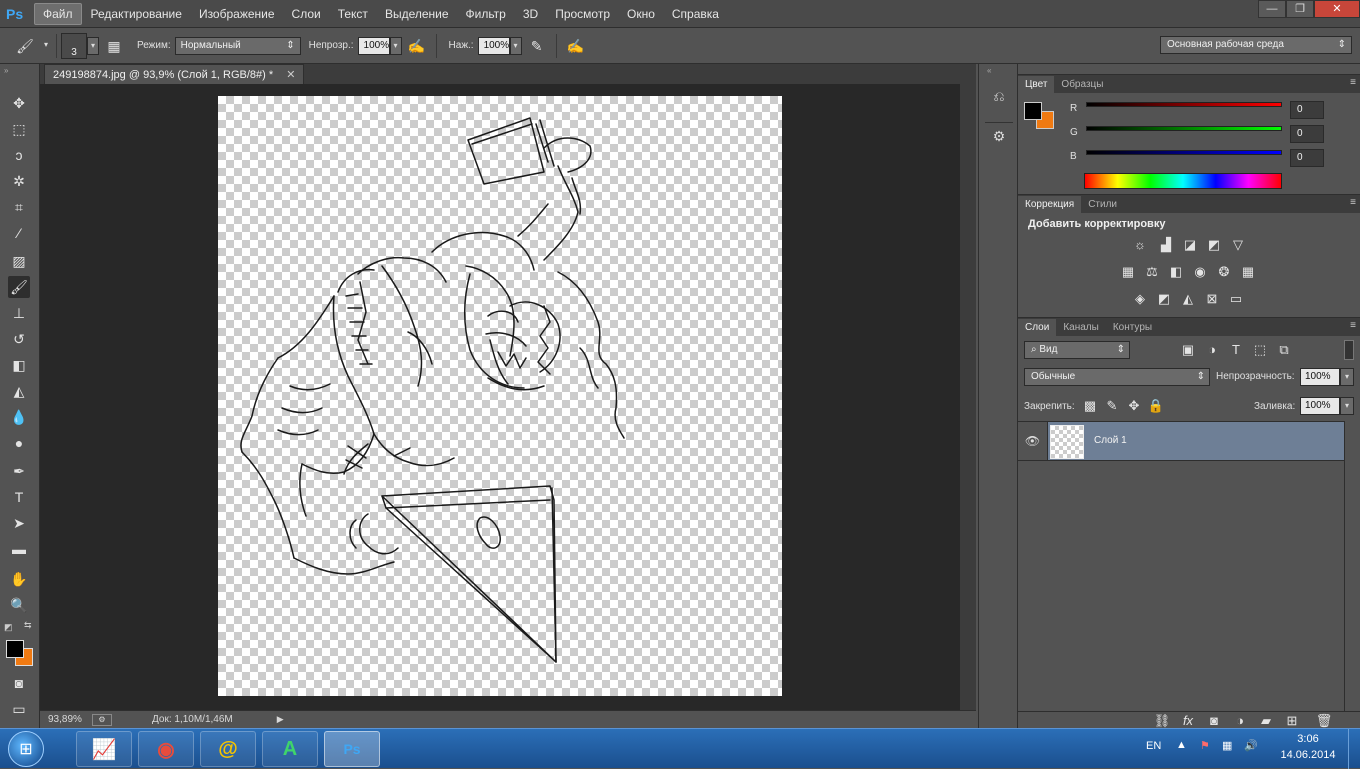 Image resolution: width=1360 pixels, height=769 pixels. What do you see at coordinates (1176, 272) in the screenshot?
I see `black-white-icon: ◧` at bounding box center [1176, 272].